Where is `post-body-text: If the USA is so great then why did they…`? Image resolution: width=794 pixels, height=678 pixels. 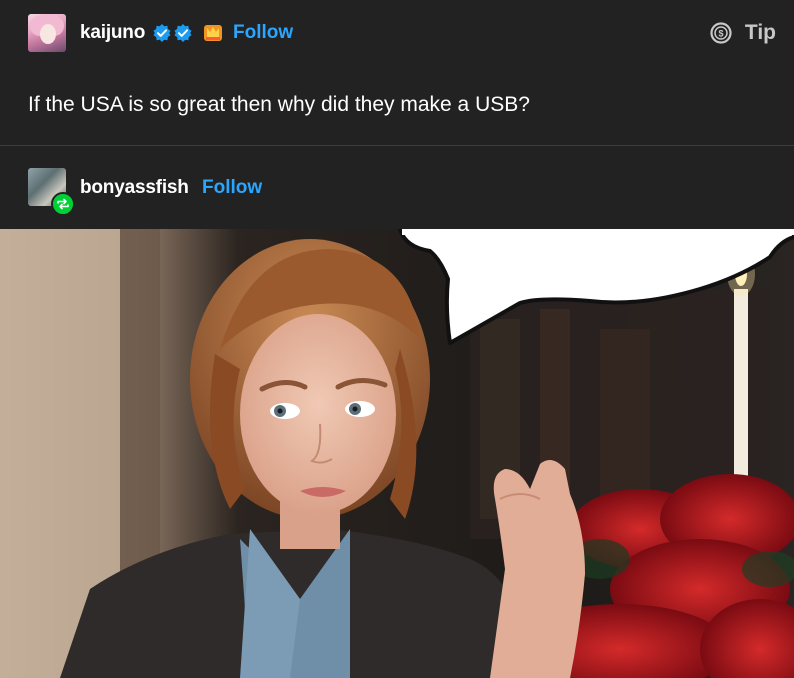 post-body-text: If the USA is so great then why did they… is located at coordinates (279, 104).